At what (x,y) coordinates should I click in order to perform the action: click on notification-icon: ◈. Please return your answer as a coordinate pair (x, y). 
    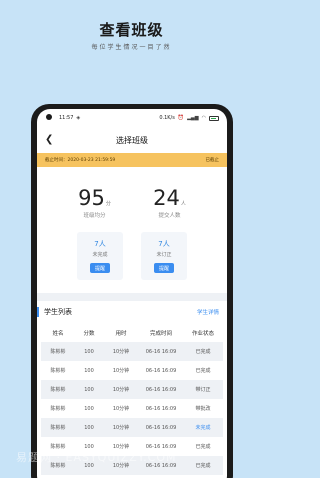
    Looking at the image, I should click on (78, 118).